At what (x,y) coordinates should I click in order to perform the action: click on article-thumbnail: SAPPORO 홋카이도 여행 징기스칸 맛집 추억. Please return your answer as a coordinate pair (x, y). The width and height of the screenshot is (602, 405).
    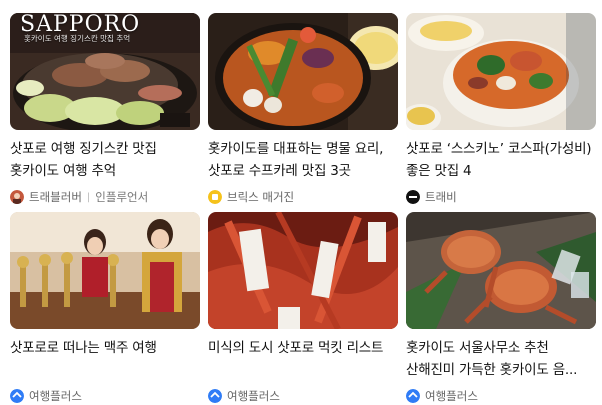
    Looking at the image, I should click on (105, 71).